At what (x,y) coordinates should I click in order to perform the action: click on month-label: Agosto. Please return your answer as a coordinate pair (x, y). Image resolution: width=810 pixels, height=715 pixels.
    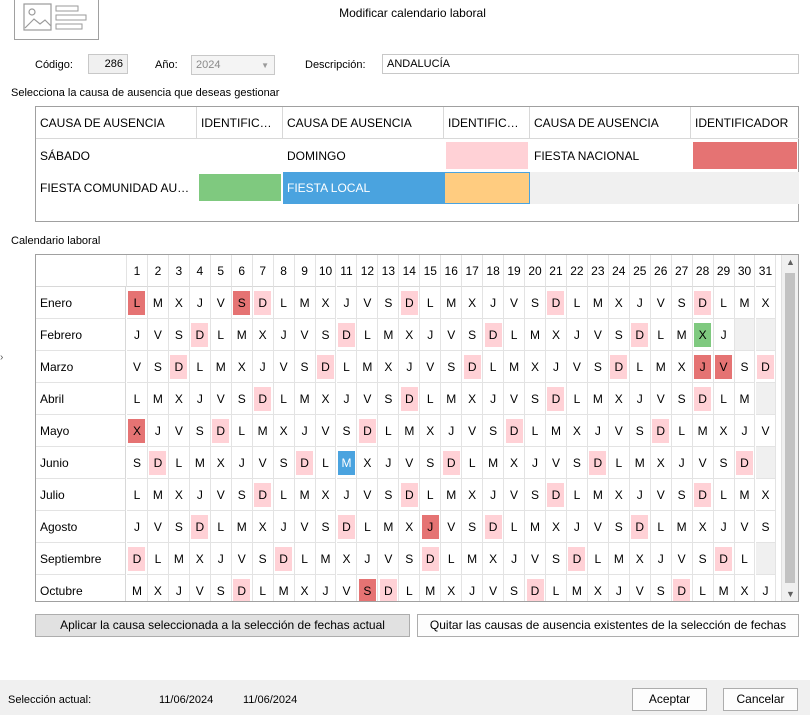
    Looking at the image, I should click on (81, 527).